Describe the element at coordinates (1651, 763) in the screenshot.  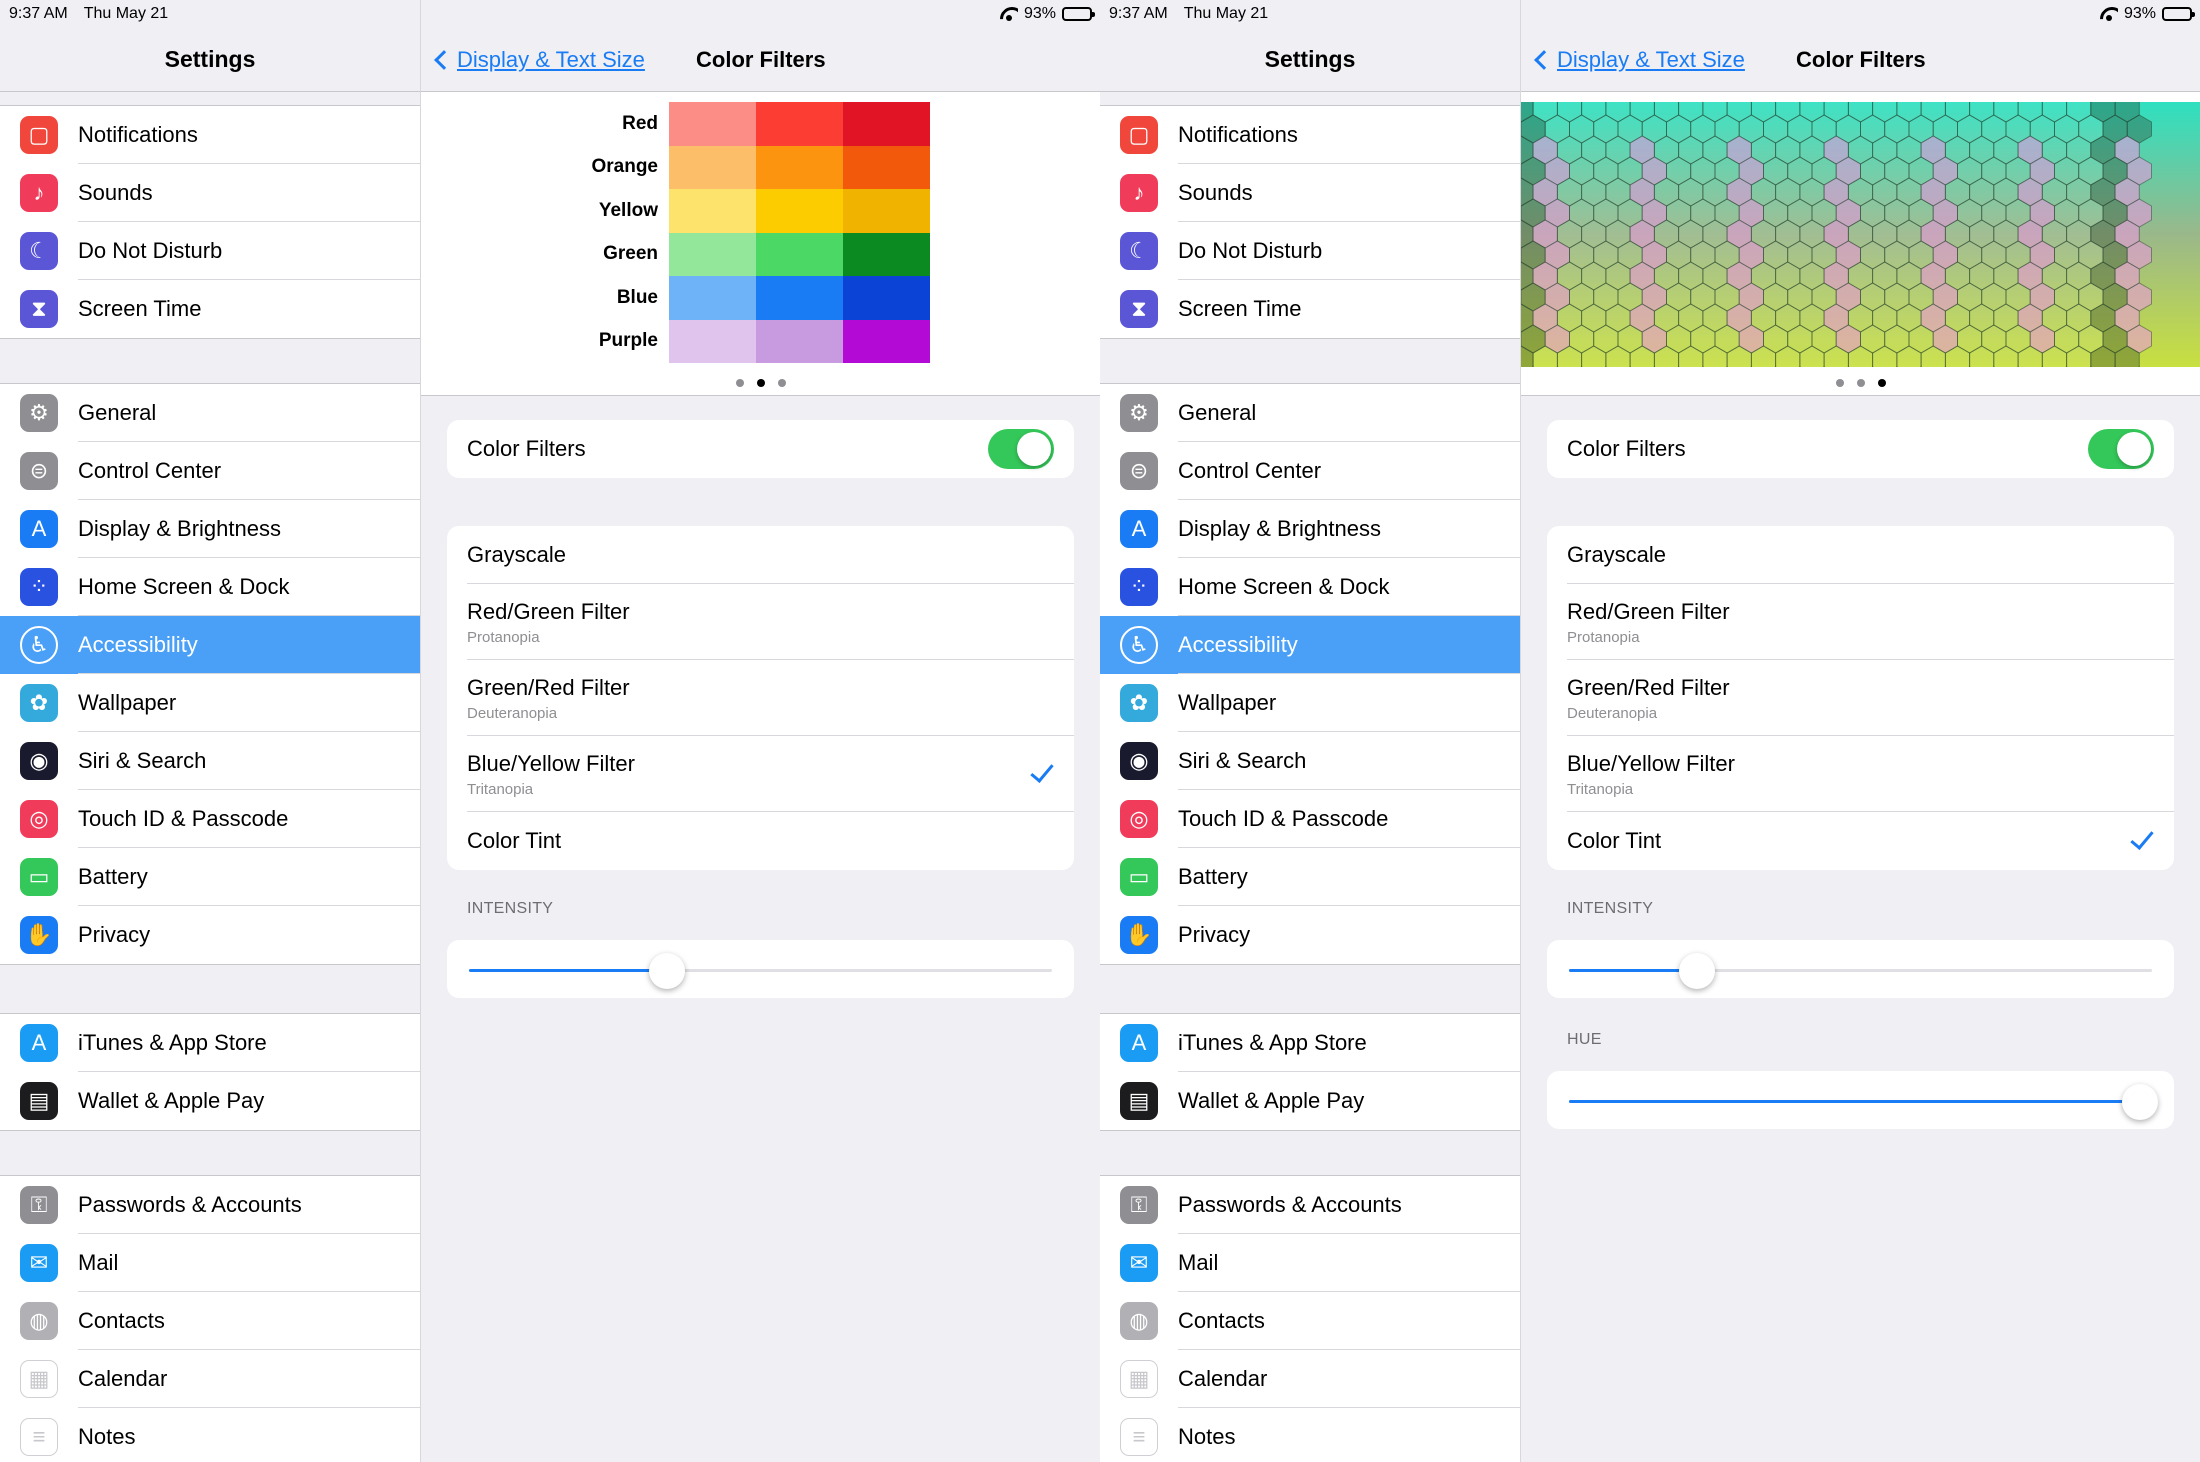
I see `filter-label: Blue/Yellow Filter` at that location.